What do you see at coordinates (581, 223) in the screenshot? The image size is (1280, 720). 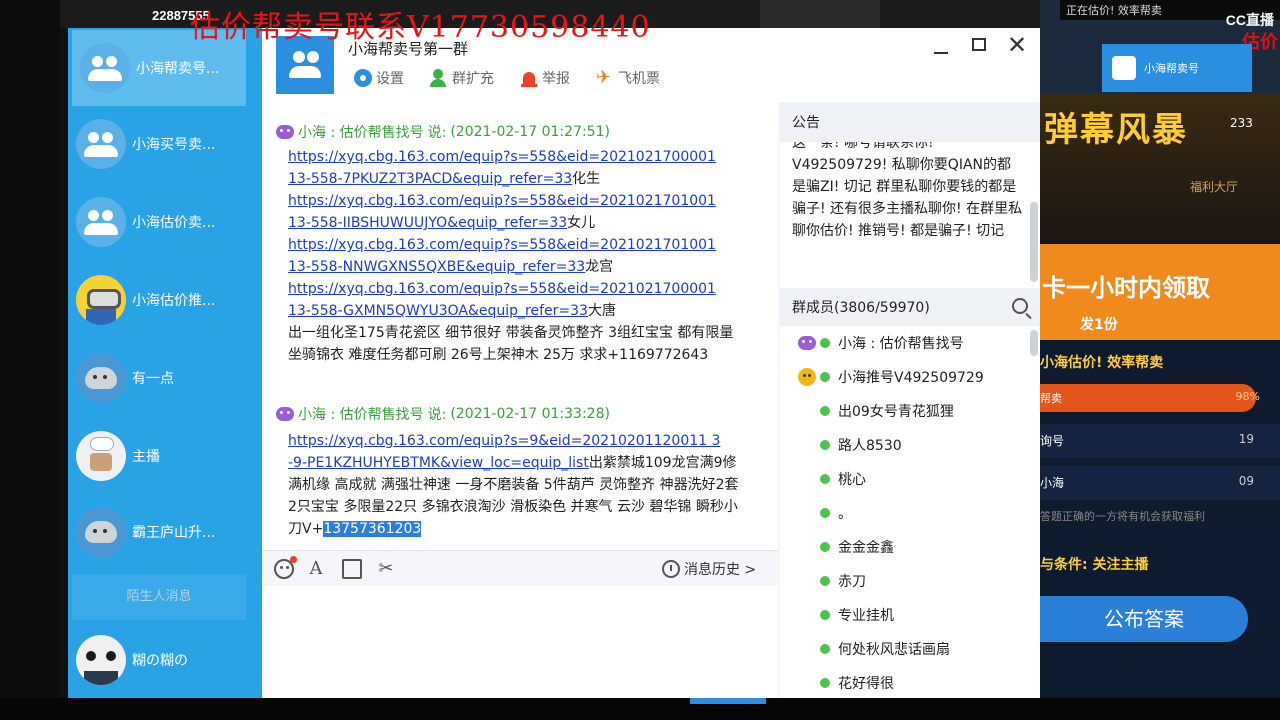 I see `link-tail: 女儿` at bounding box center [581, 223].